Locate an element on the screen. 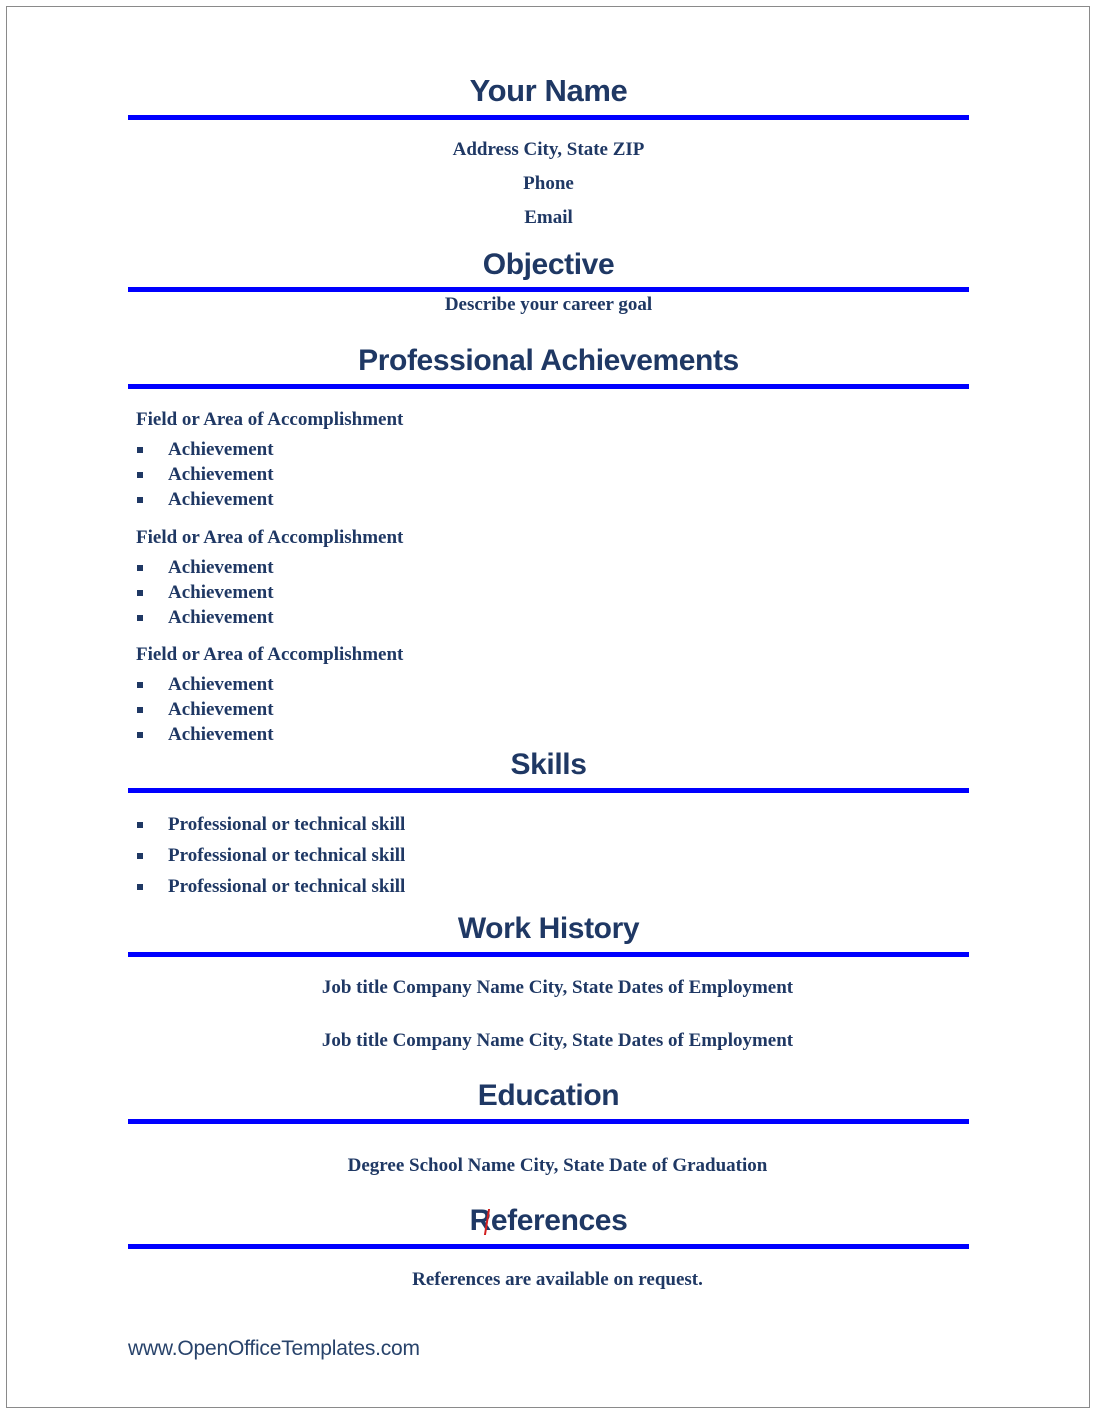  contact-phone-row: Phone is located at coordinates (548, 183).